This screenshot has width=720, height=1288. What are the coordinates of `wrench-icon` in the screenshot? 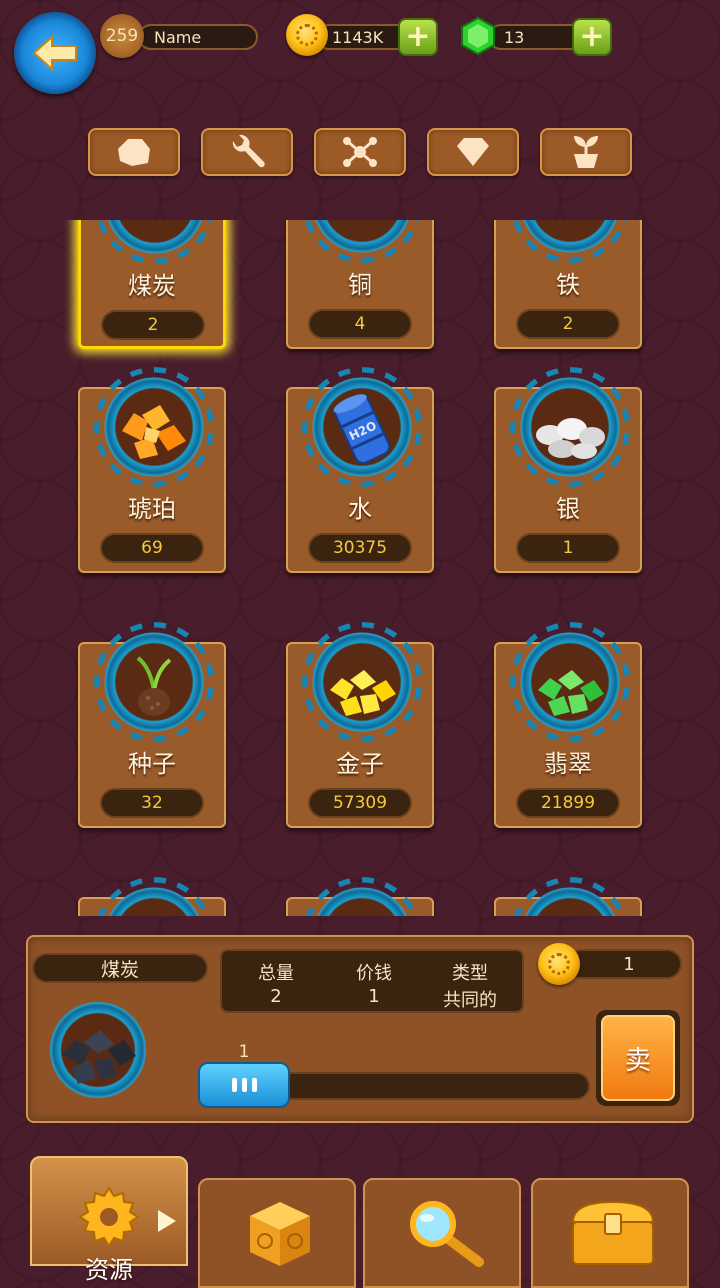 It's located at (248, 151).